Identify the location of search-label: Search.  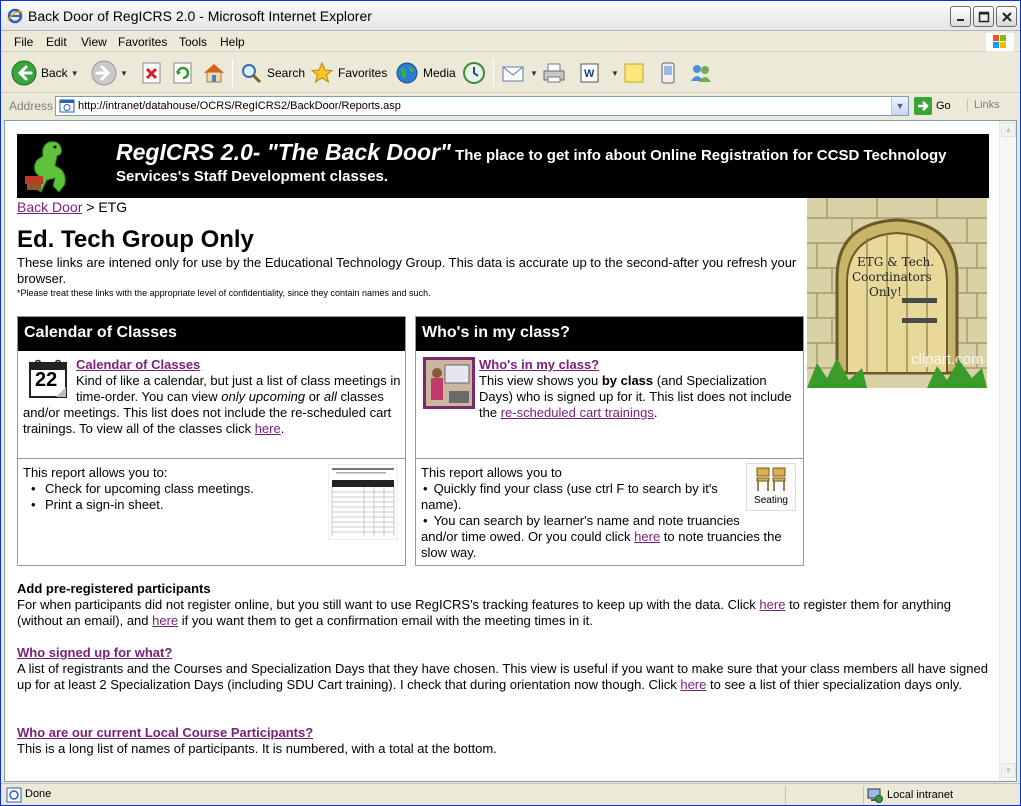
(286, 73).